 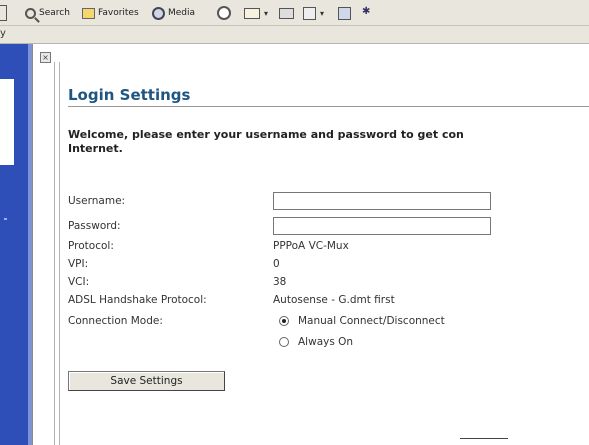 I want to click on adsl-handshake-label: ADSL Handshake Protocol:, so click(x=137, y=300).